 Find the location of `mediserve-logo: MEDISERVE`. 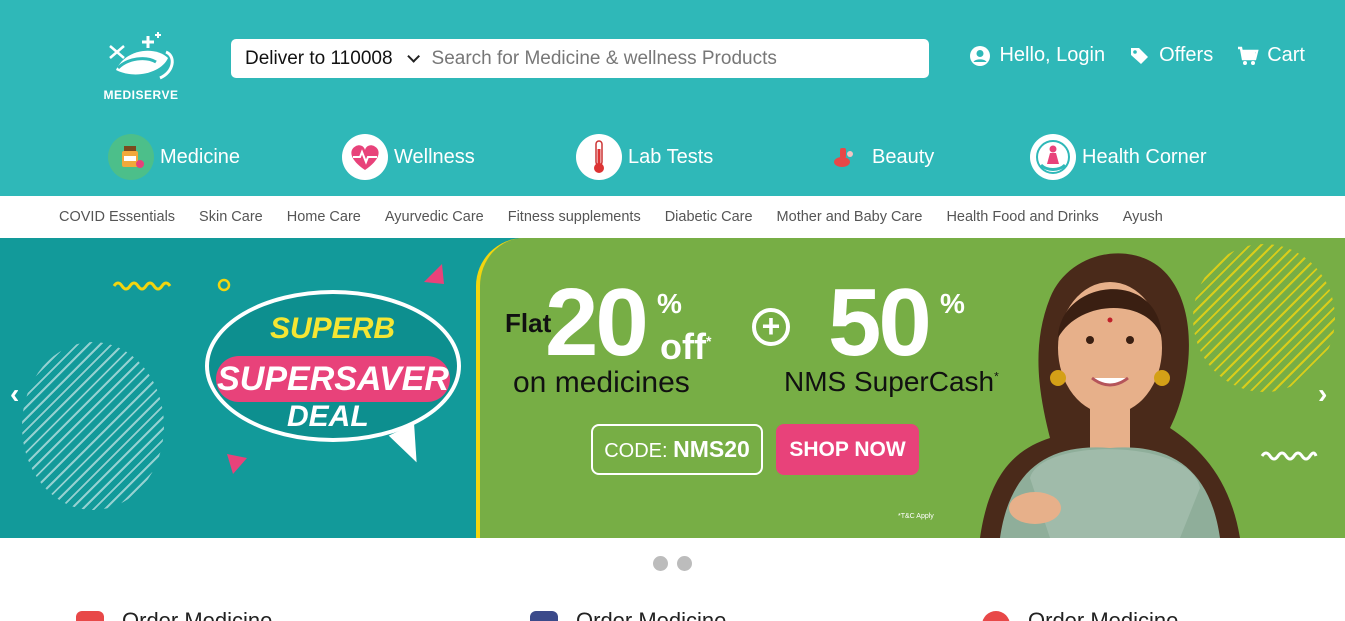

mediserve-logo: MEDISERVE is located at coordinates (141, 68).